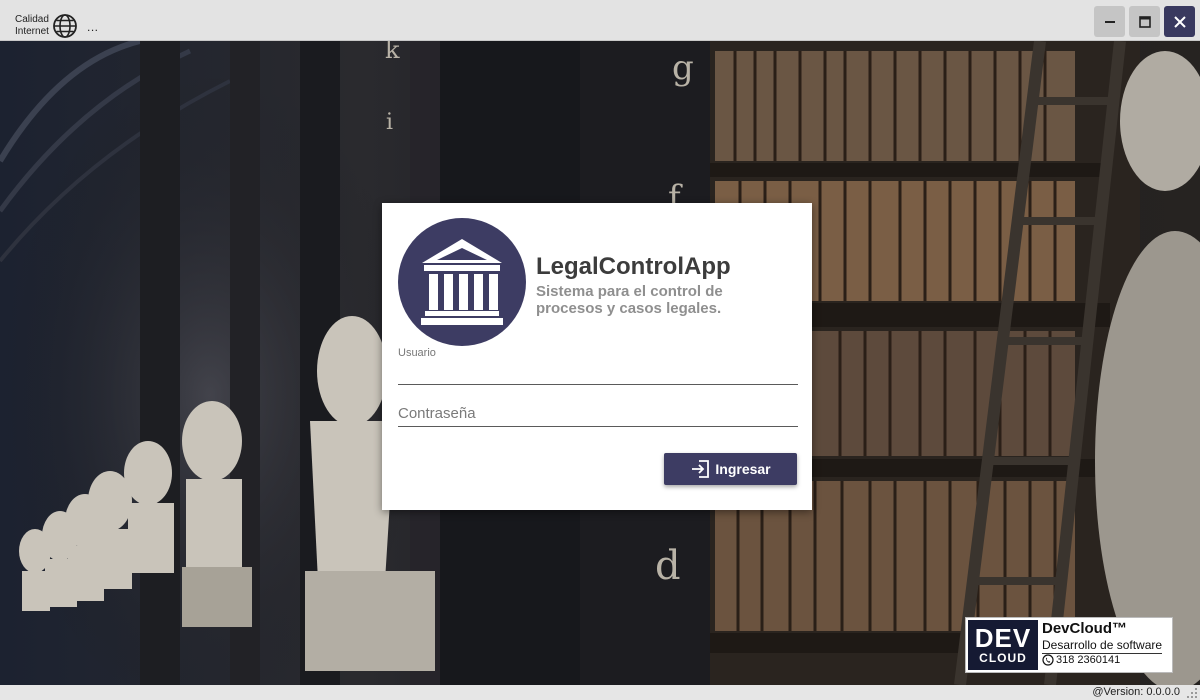  What do you see at coordinates (389, 122) in the screenshot?
I see `shelf-letter-i: i` at bounding box center [389, 122].